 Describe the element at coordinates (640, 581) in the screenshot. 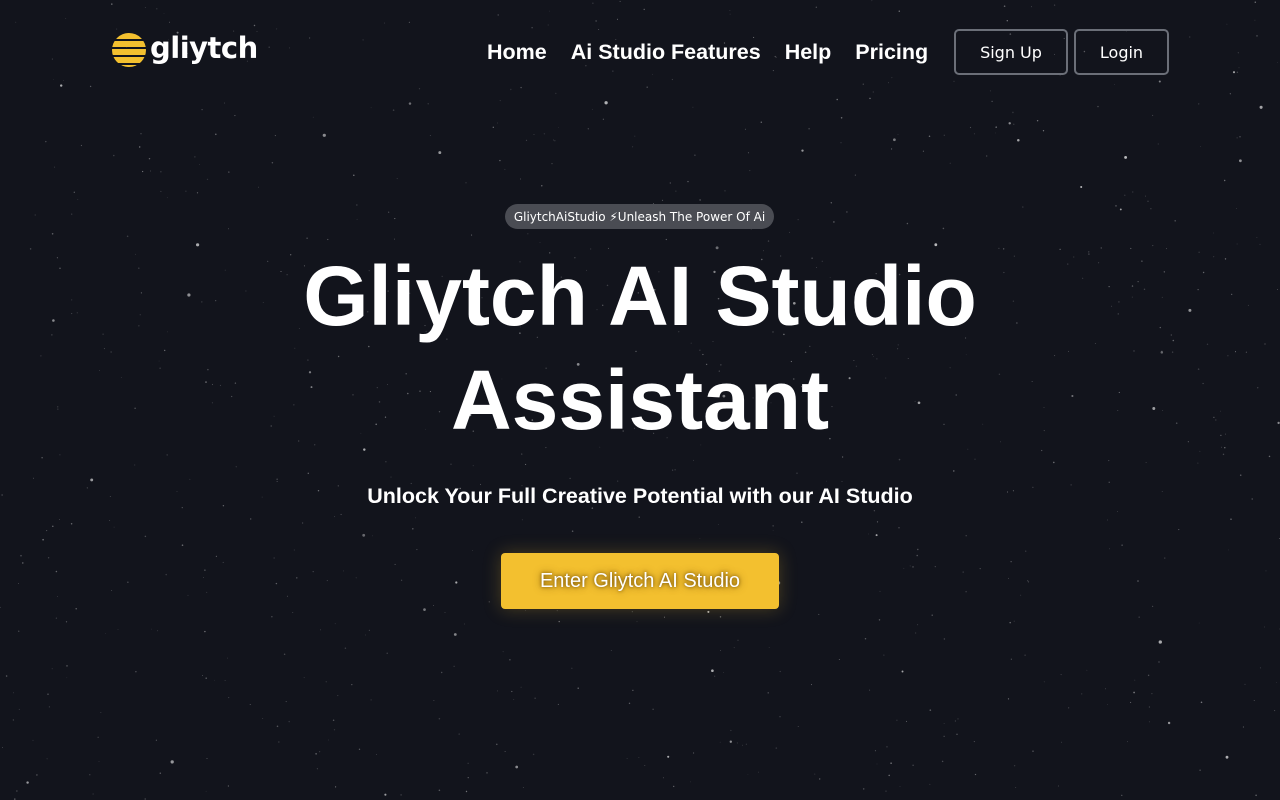

I see `enter-studio-button: Enter Gliytch AI Studio` at that location.